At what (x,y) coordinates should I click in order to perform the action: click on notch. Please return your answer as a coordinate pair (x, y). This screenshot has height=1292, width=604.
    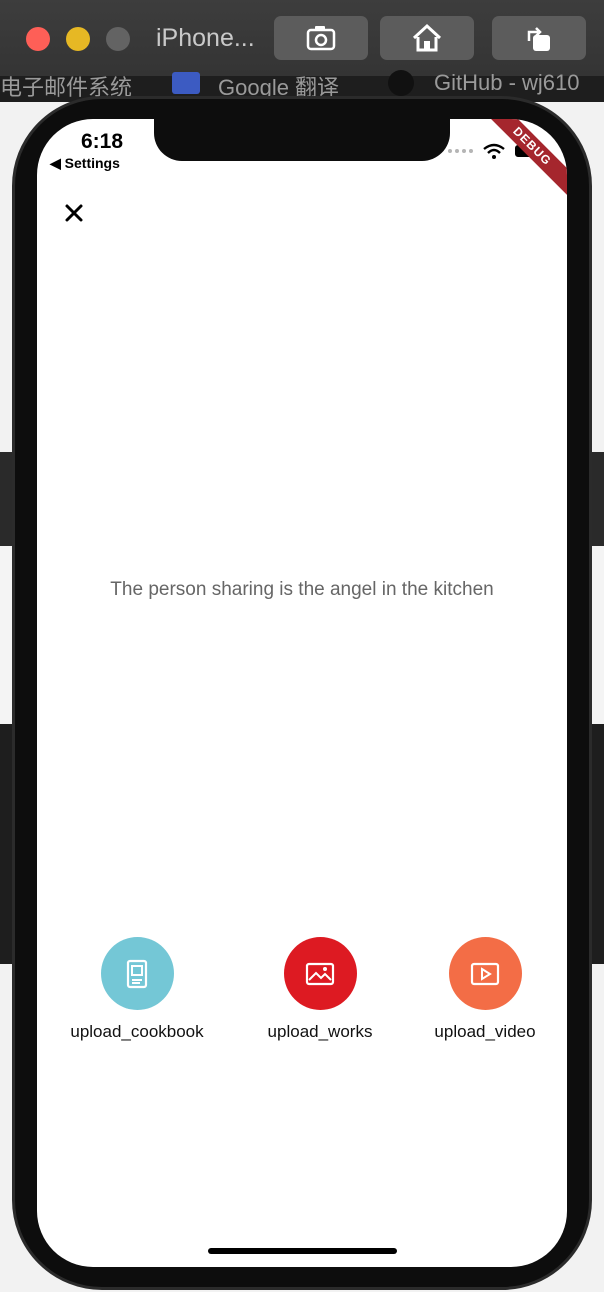
    Looking at the image, I should click on (302, 140).